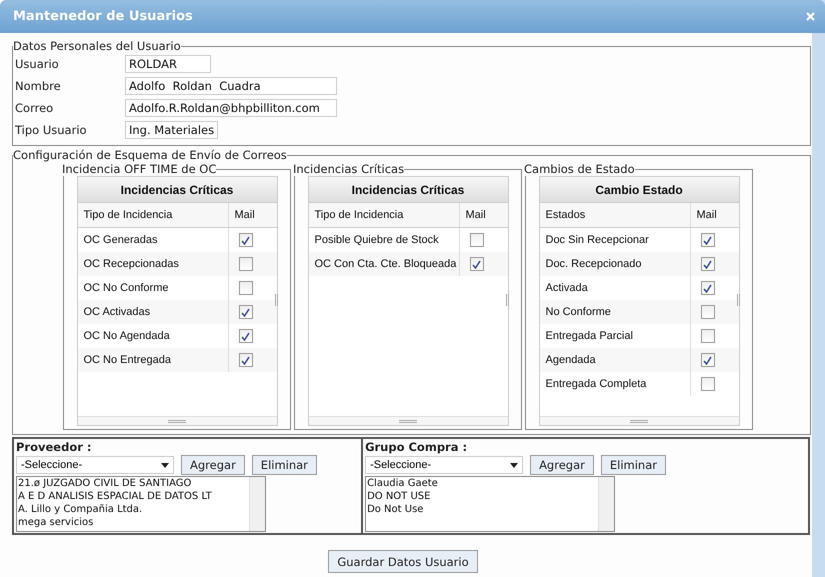 This screenshot has width=825, height=577. Describe the element at coordinates (133, 522) in the screenshot. I see `list-item: mega servicios` at that location.